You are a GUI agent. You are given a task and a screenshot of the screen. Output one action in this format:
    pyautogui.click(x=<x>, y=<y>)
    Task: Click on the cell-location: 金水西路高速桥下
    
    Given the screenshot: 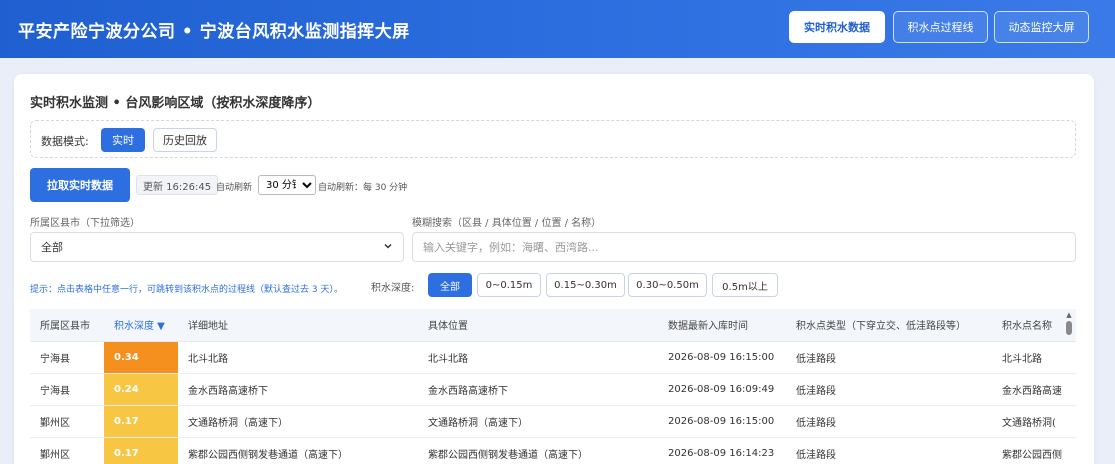 What is the action you would take?
    pyautogui.click(x=538, y=389)
    